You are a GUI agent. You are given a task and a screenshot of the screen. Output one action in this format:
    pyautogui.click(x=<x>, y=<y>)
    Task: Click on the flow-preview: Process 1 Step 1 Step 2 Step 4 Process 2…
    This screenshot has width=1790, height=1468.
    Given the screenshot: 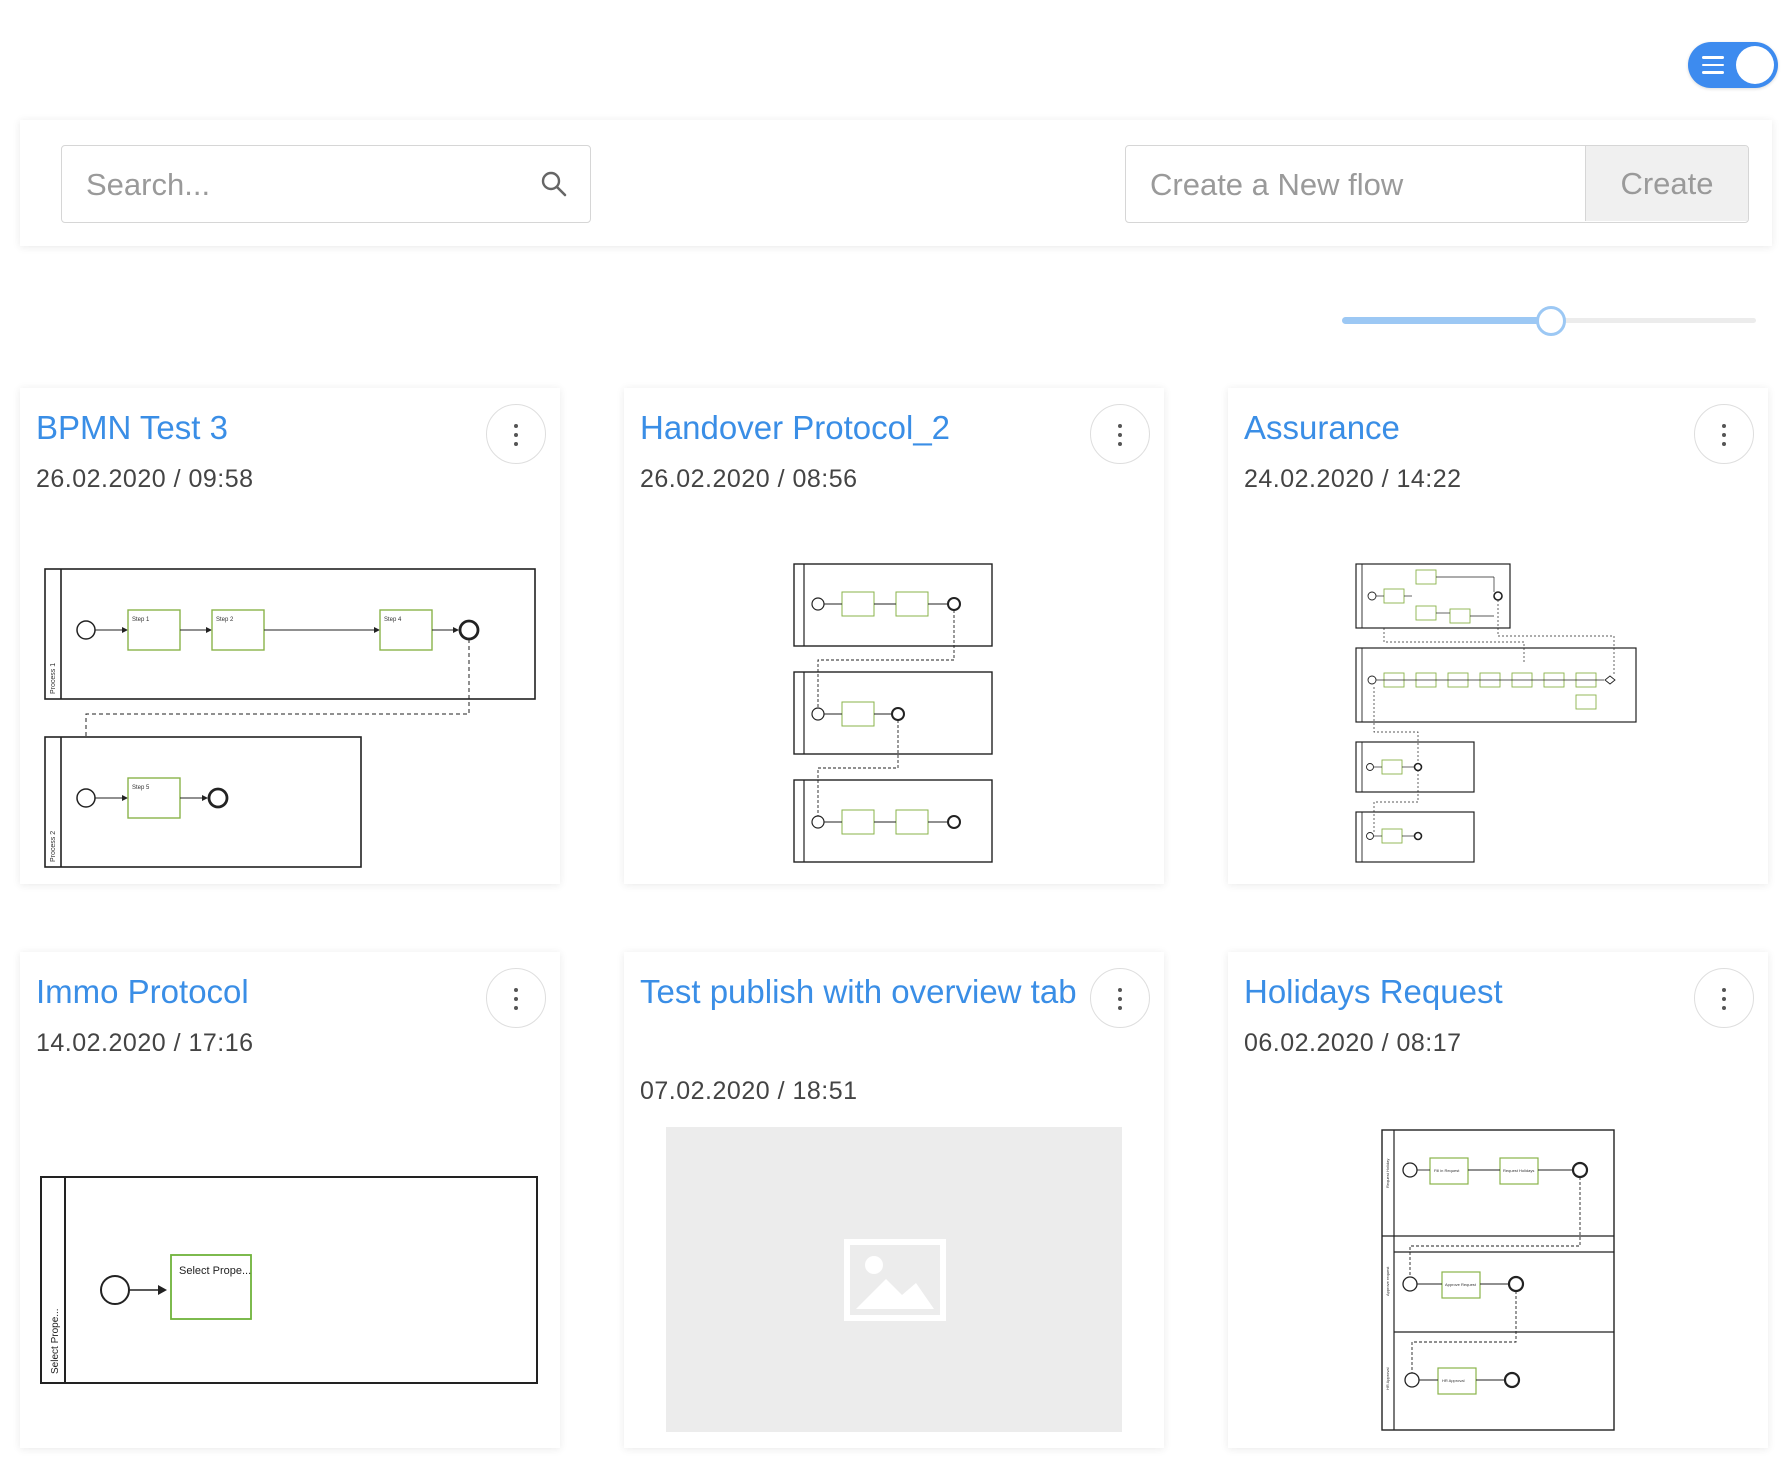 What is the action you would take?
    pyautogui.click(x=290, y=718)
    